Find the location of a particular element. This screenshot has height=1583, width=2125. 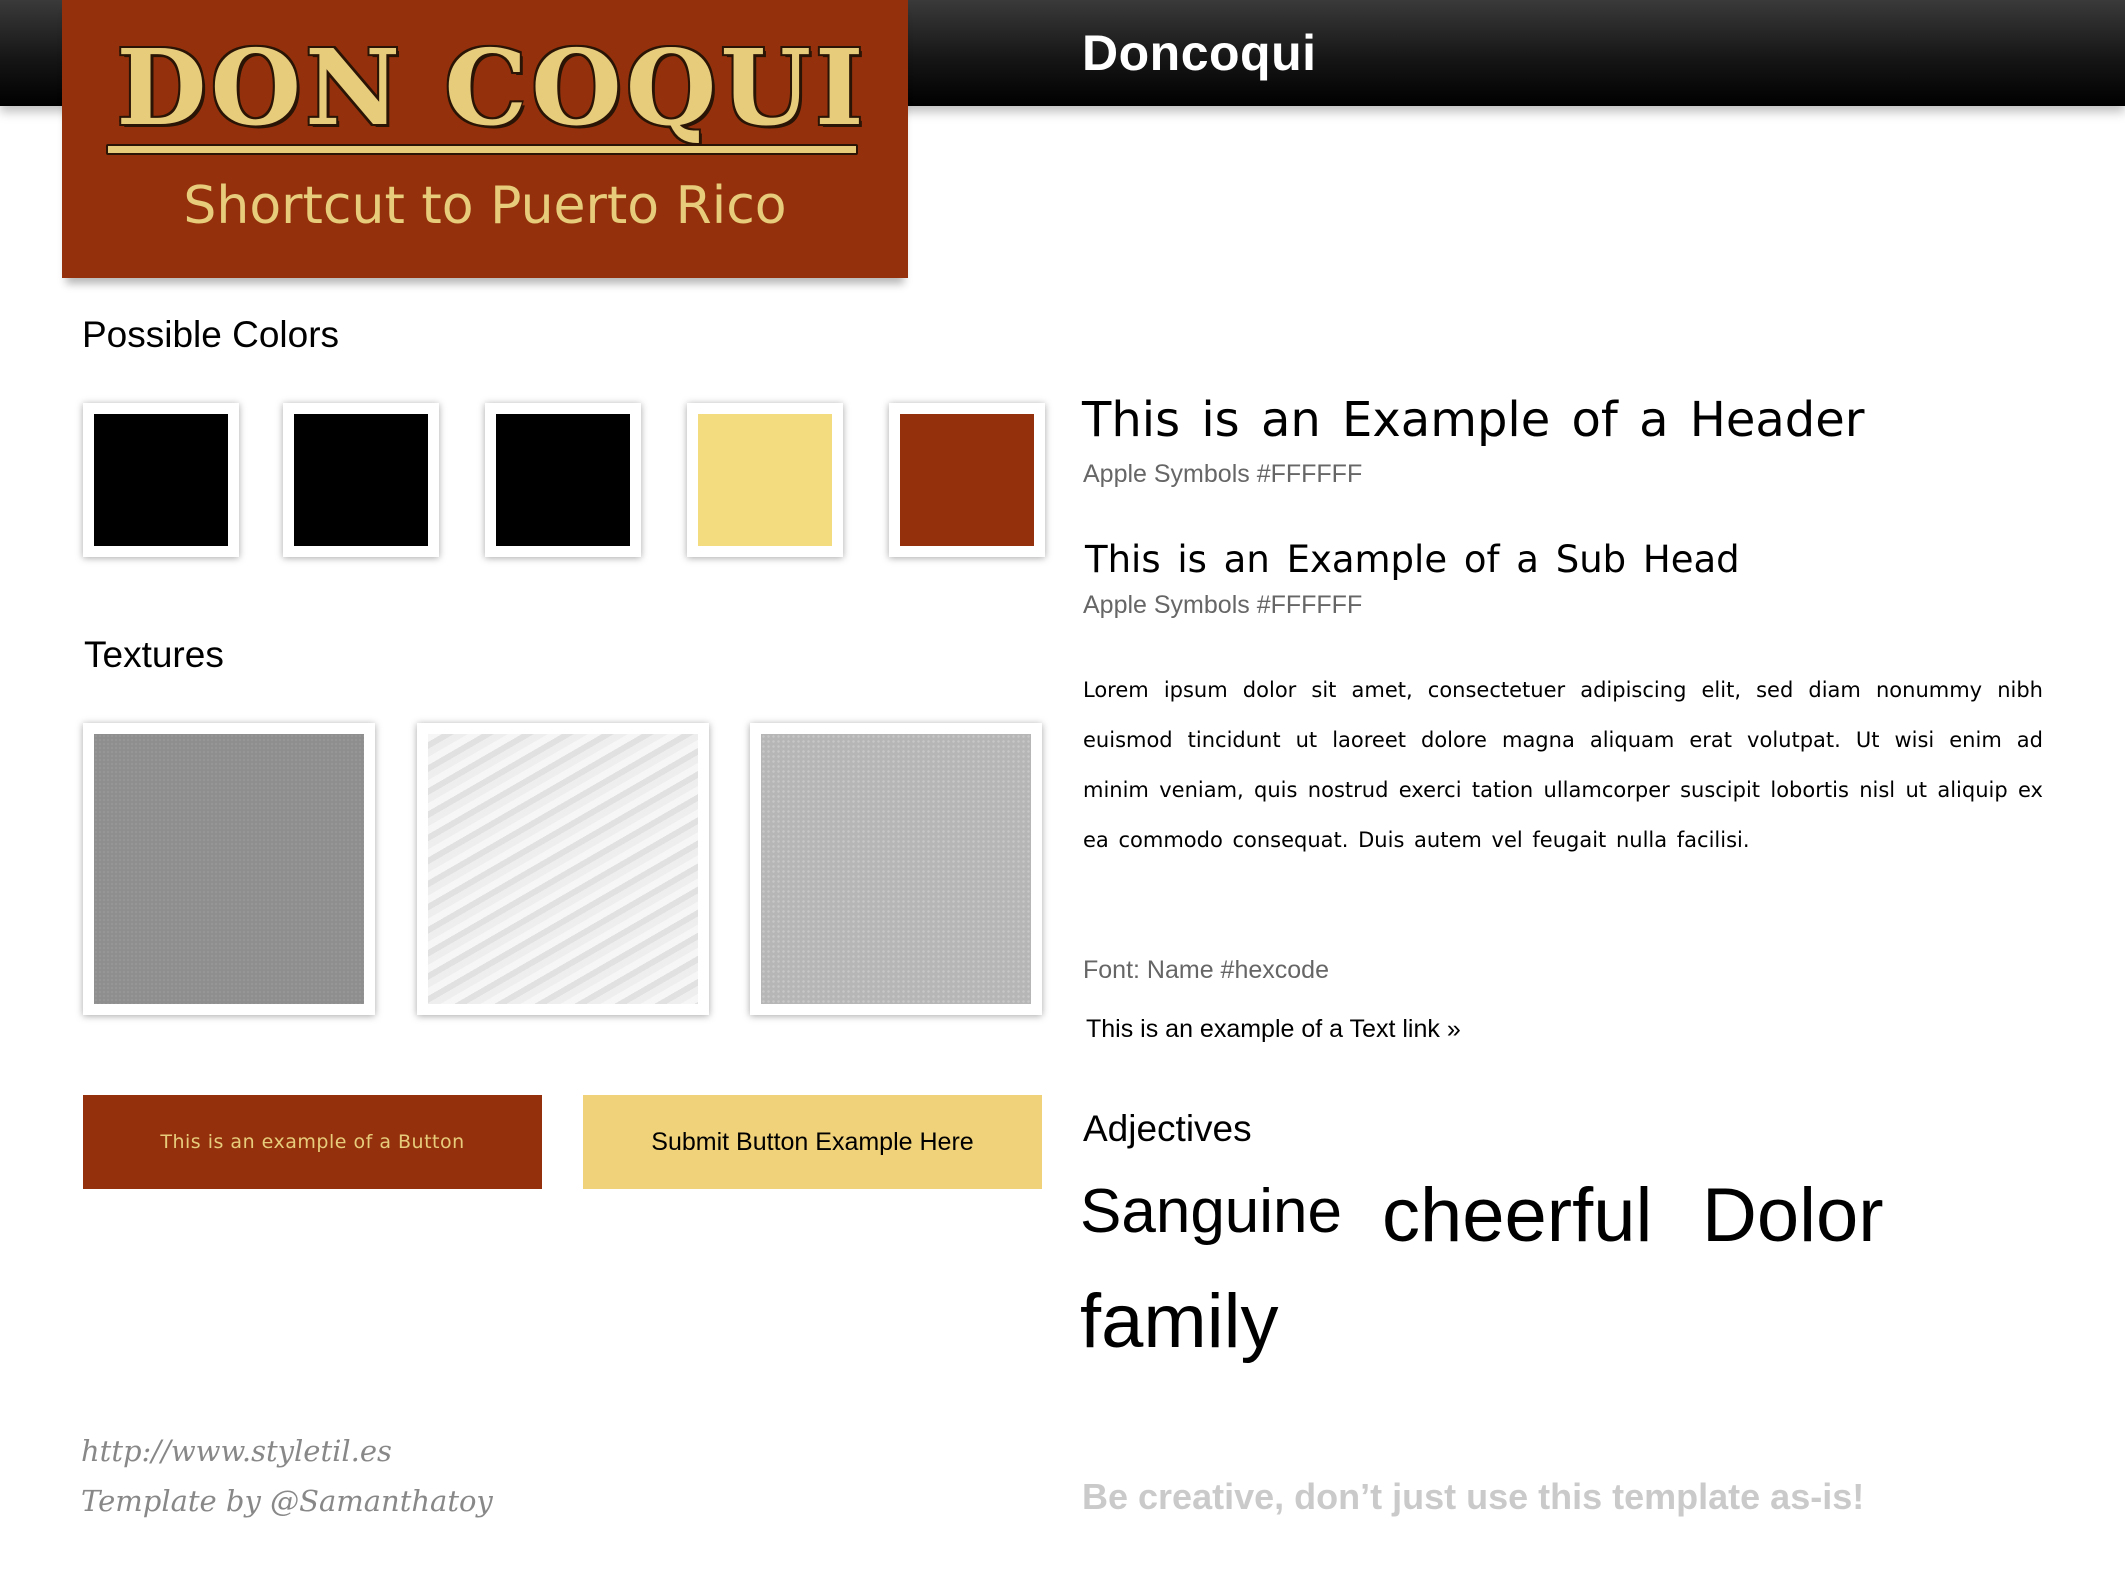

template-credit: Template by @Samanthatoy is located at coordinates (287, 1501).